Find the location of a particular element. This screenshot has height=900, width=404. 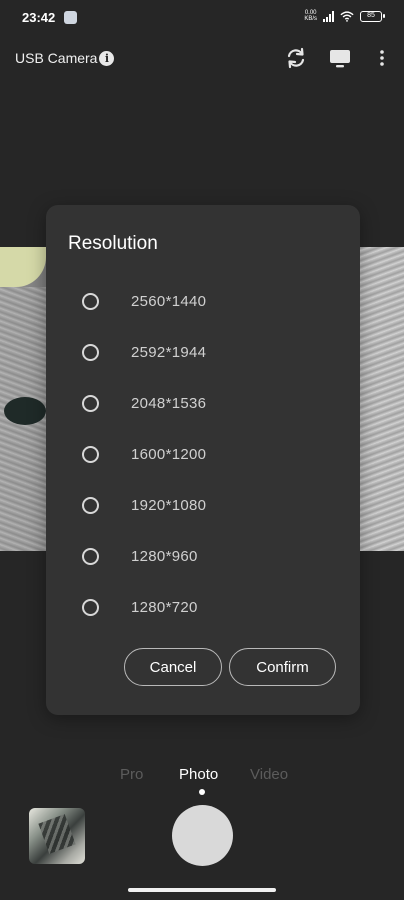

mode-photo: Photo is located at coordinates (198, 774).